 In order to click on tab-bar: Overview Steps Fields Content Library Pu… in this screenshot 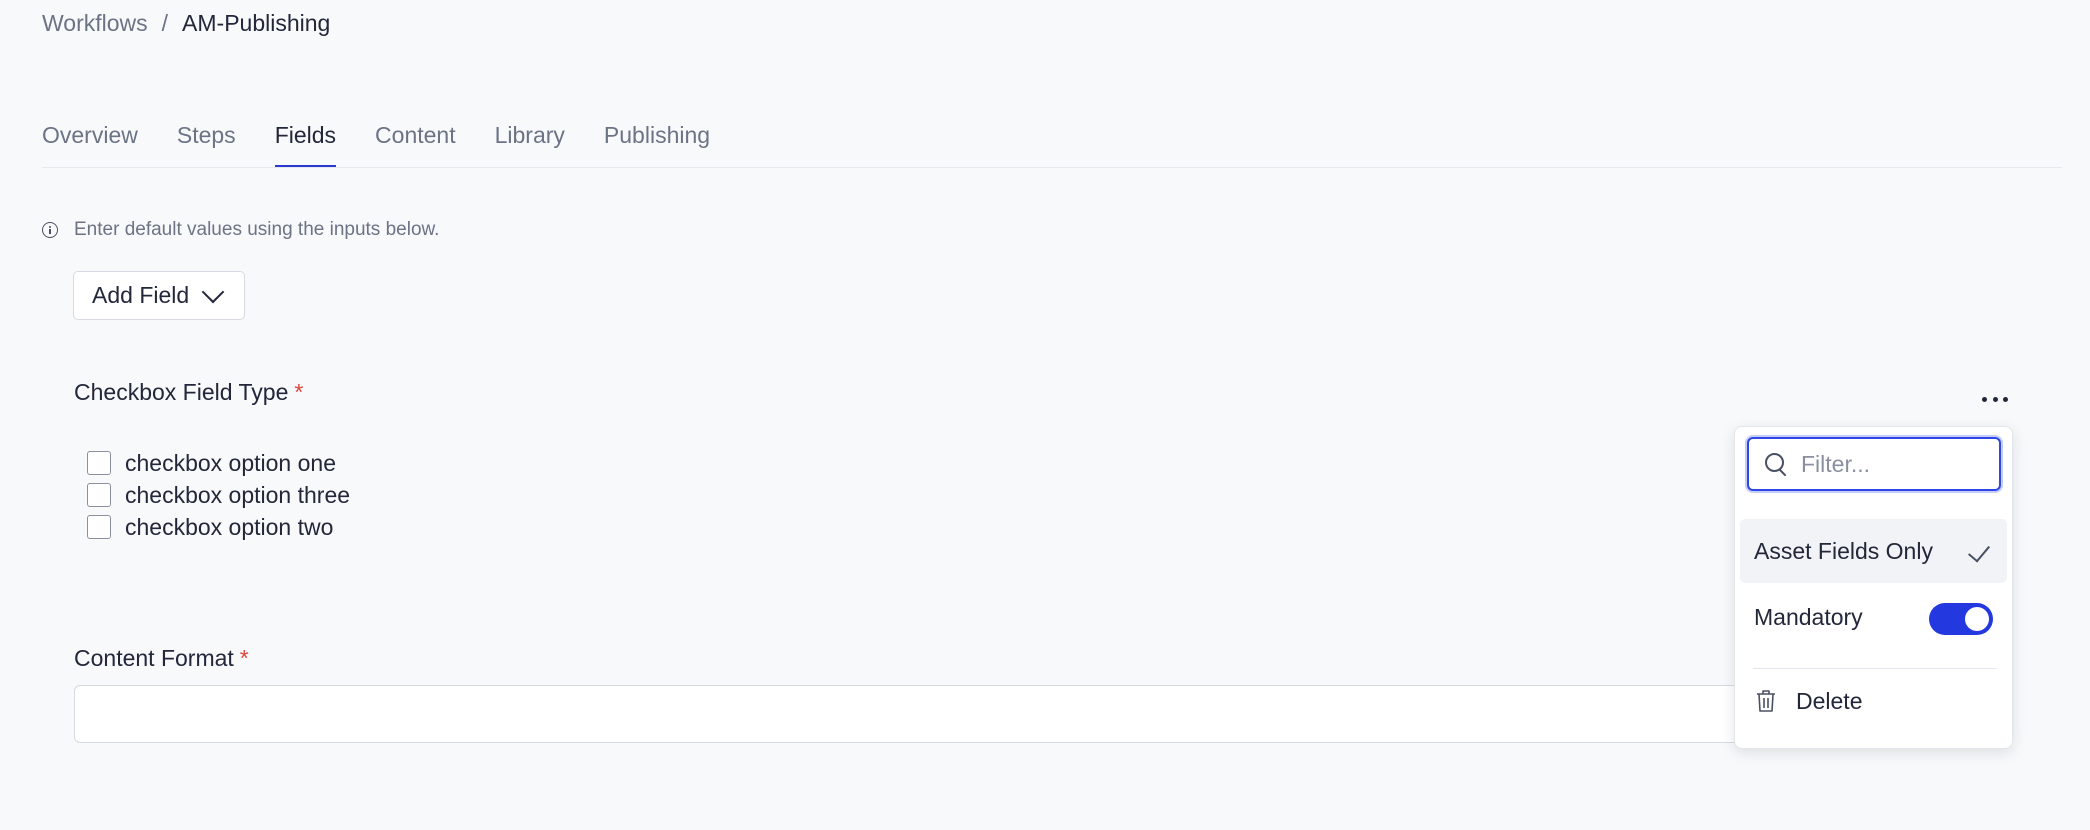, I will do `click(395, 142)`.